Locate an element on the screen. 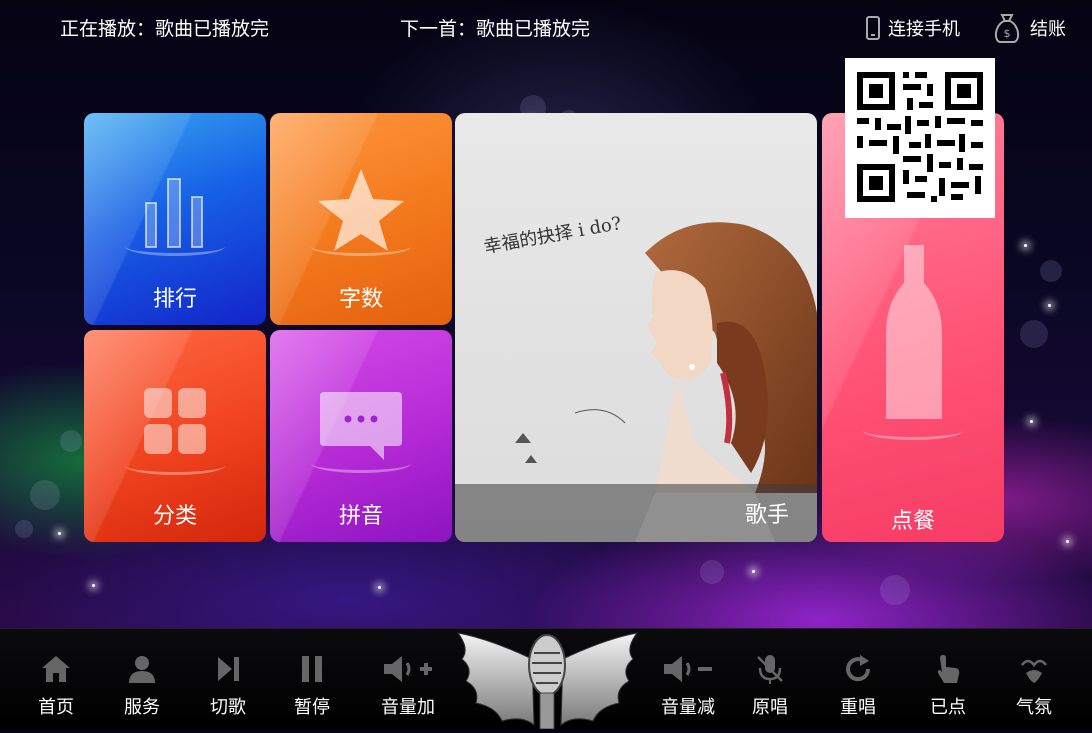  skip-song-button: 切歌 is located at coordinates (228, 679).